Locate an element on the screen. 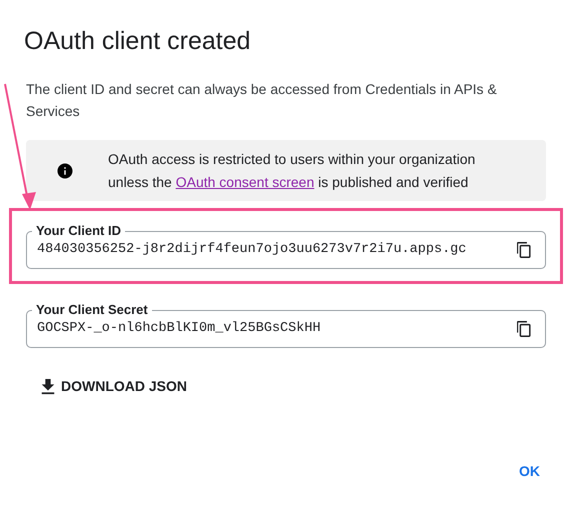  download-json-button: DOWNLOAD JSON is located at coordinates (113, 386).